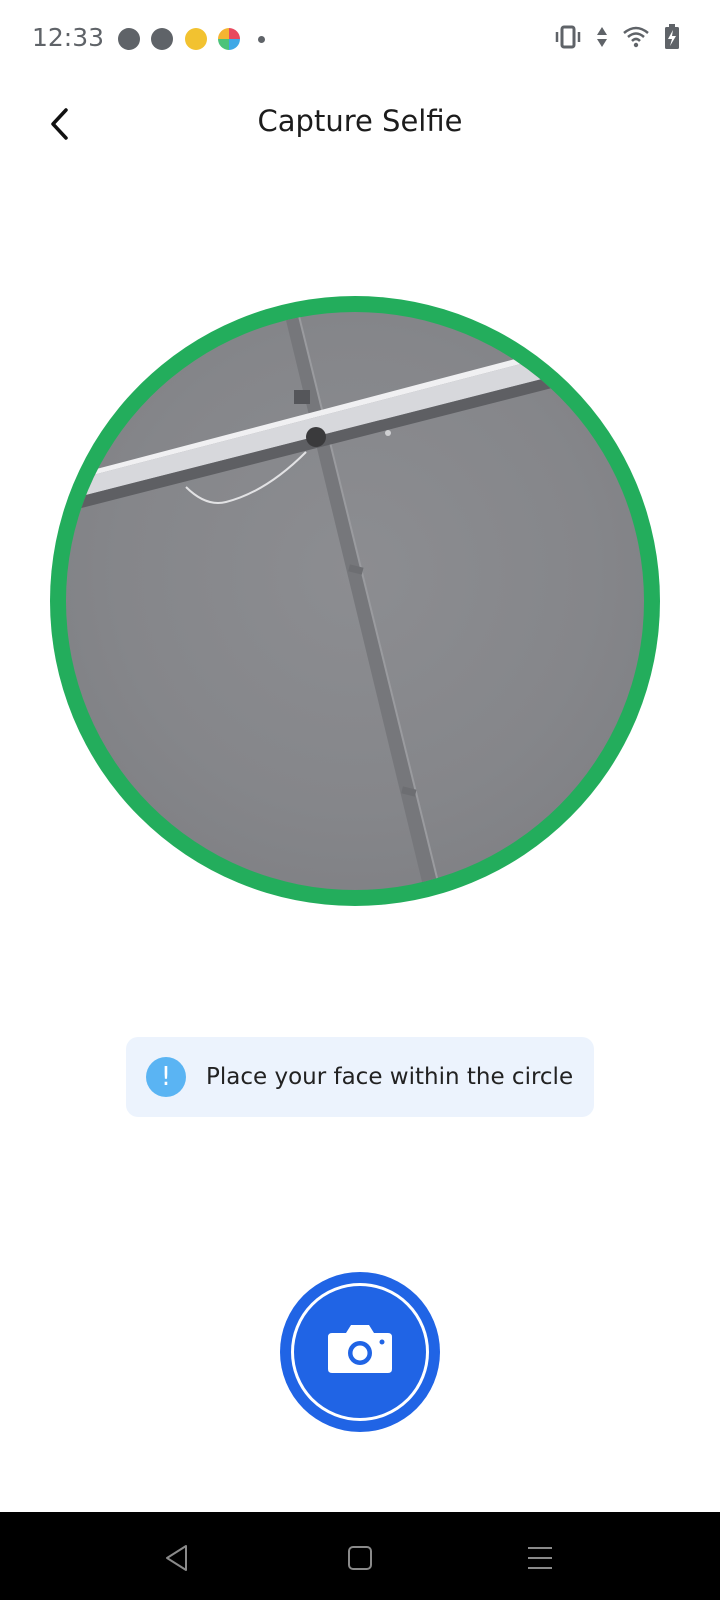  What do you see at coordinates (129, 39) in the screenshot?
I see `notification-p-icon` at bounding box center [129, 39].